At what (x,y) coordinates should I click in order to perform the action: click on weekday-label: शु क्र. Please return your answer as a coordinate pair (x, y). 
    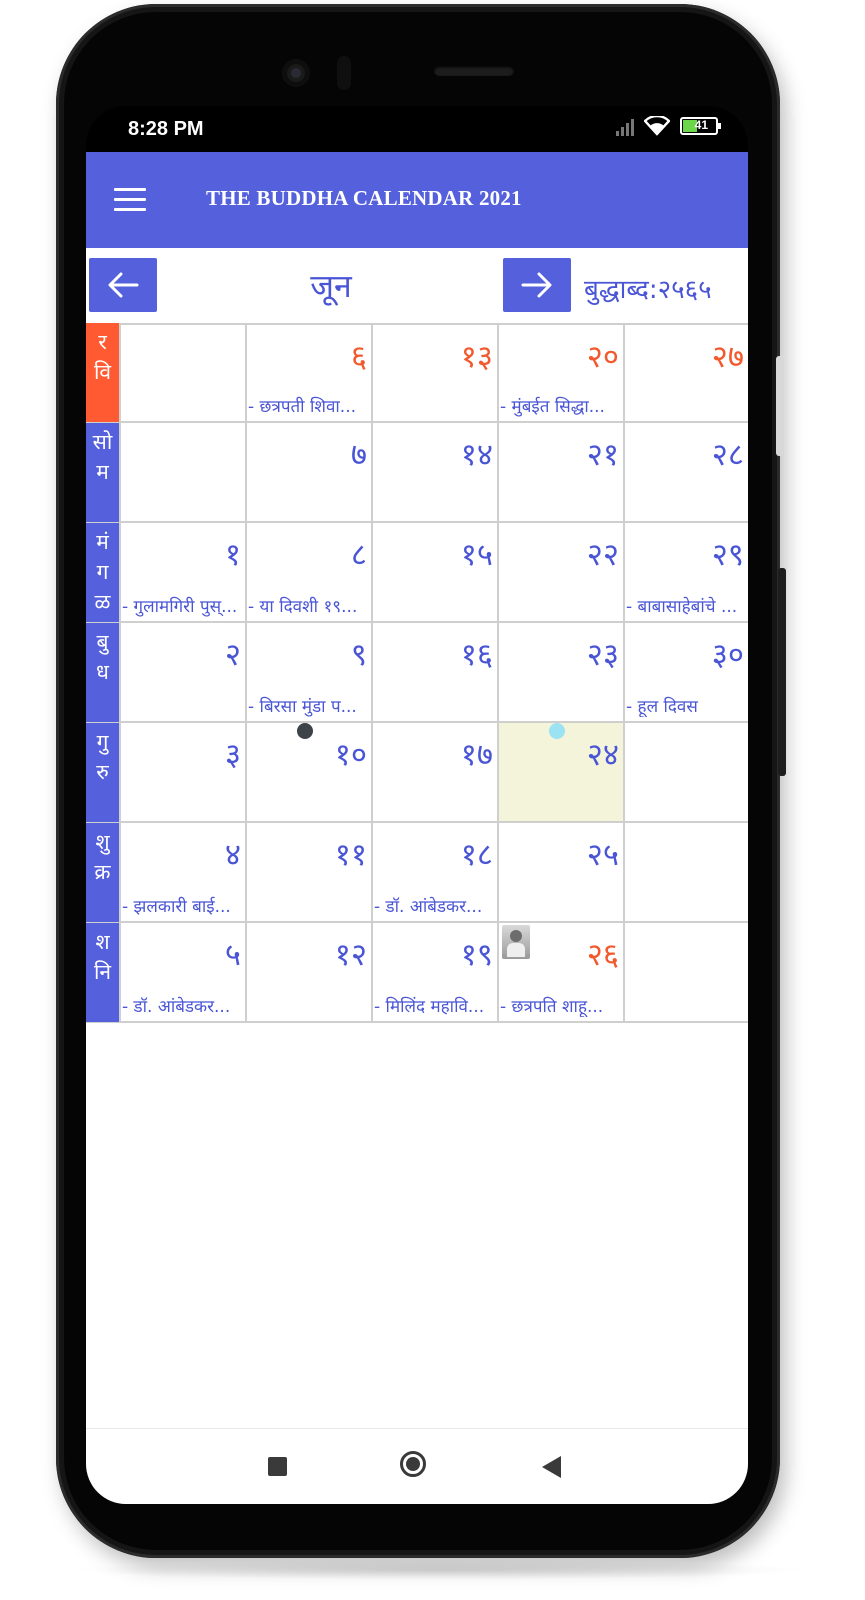
    Looking at the image, I should click on (102, 873).